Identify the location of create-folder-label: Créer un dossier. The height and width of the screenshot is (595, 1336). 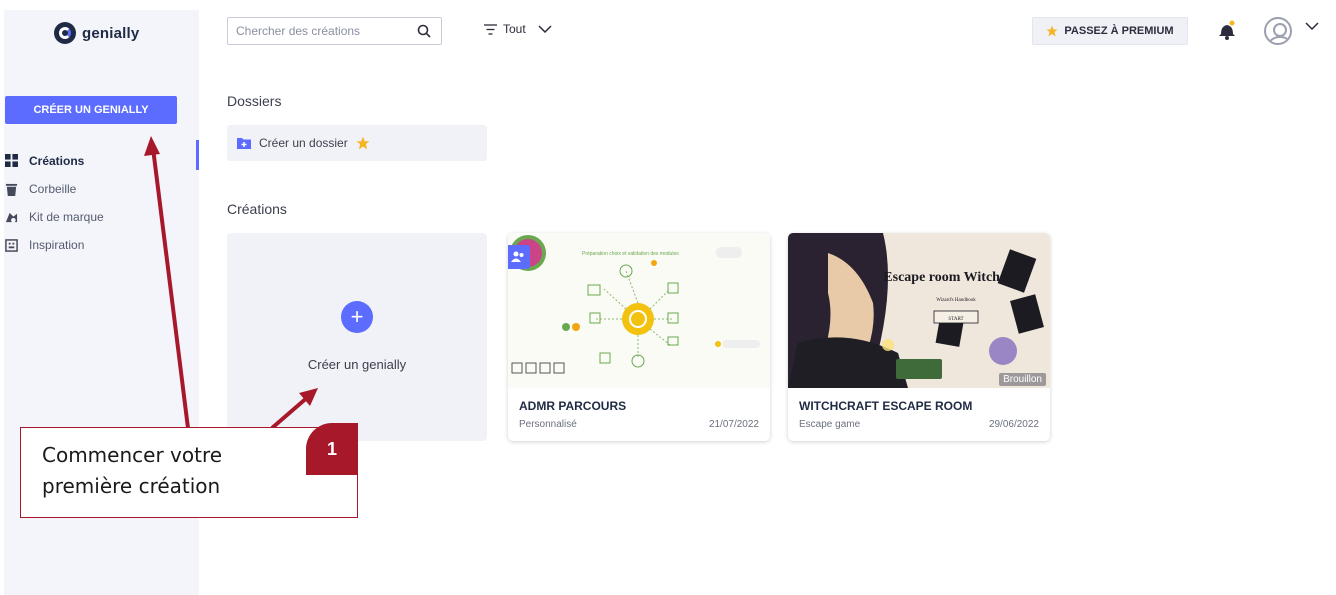
(303, 143).